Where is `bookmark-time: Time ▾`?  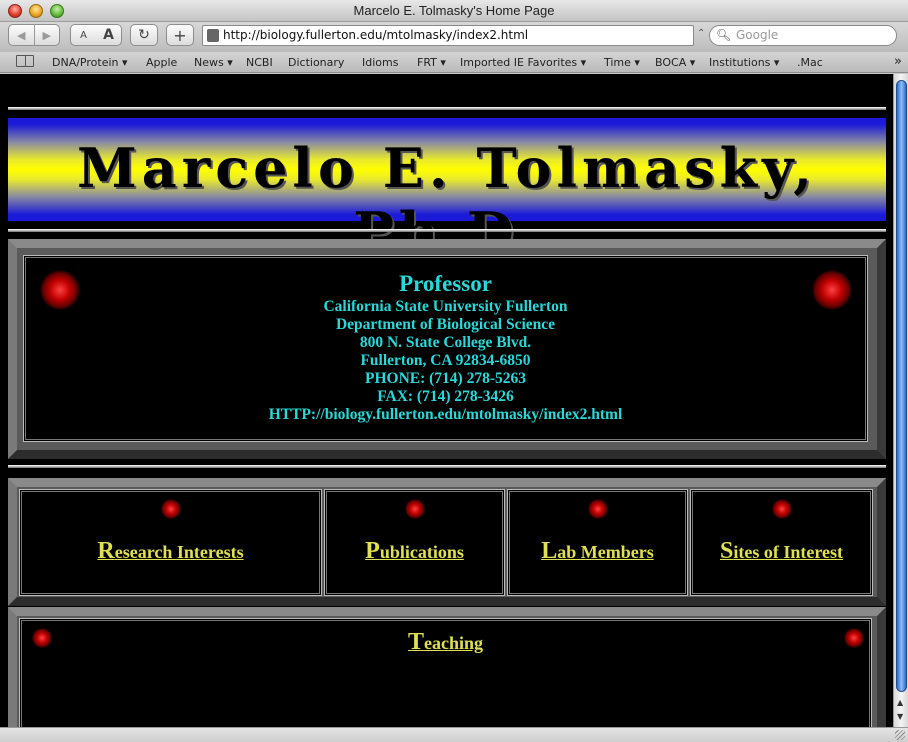
bookmark-time: Time ▾ is located at coordinates (622, 62).